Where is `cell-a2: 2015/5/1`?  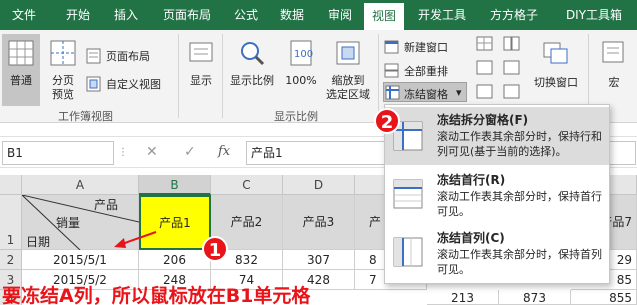 cell-a2: 2015/5/1 is located at coordinates (80, 260).